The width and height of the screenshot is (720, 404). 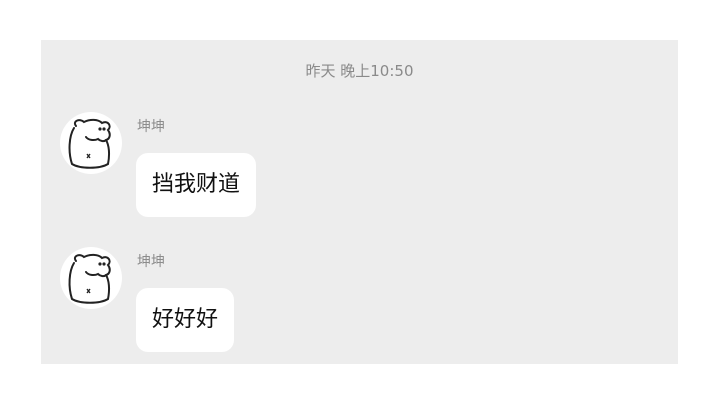 I want to click on message-timestamp: 昨天 晚上10:50, so click(x=359, y=71).